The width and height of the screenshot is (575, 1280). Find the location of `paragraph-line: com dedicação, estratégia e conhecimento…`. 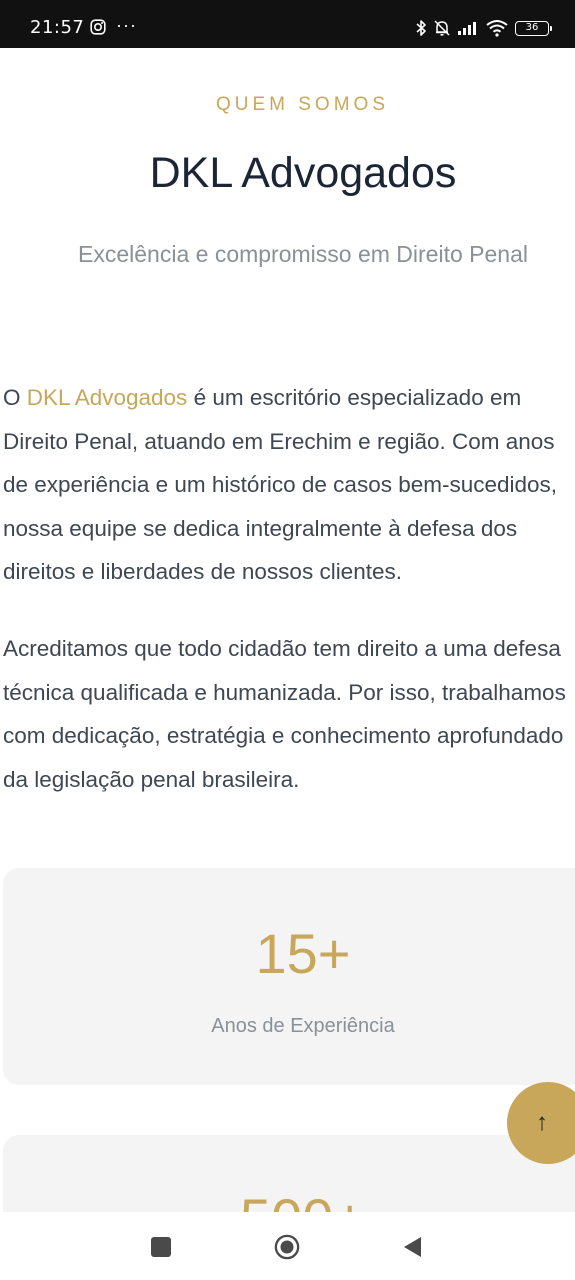

paragraph-line: com dedicação, estratégia e conhecimento… is located at coordinates (283, 735).